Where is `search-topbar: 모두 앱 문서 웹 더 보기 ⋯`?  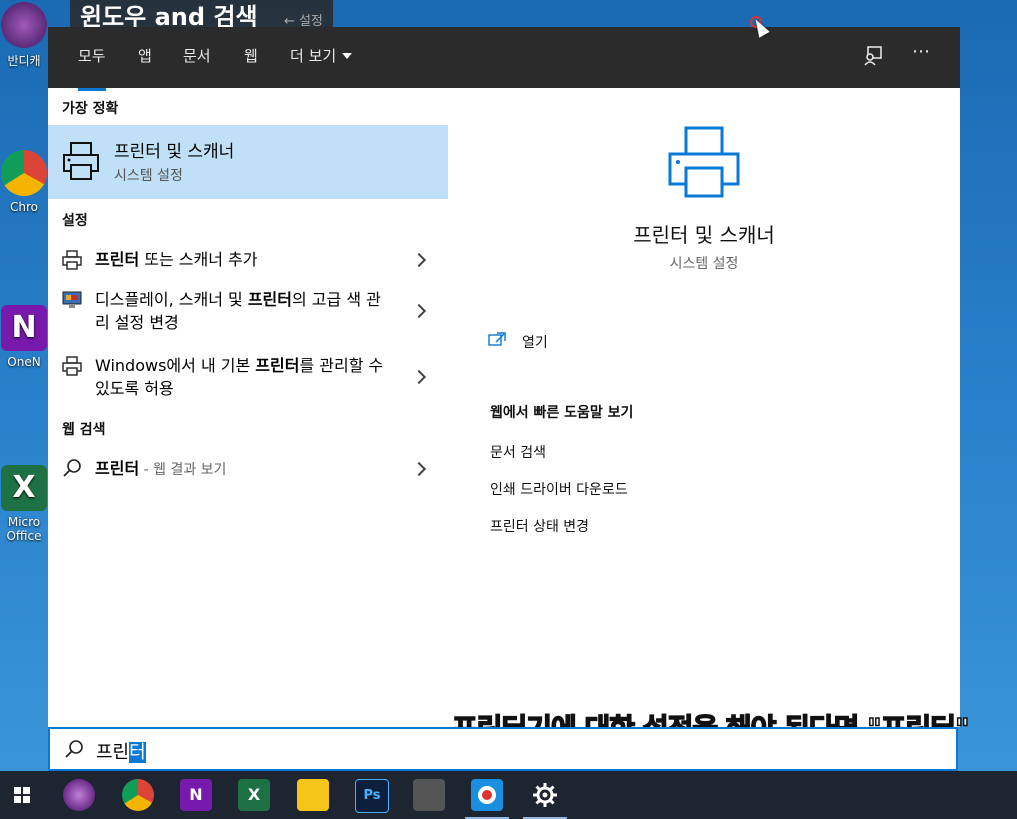 search-topbar: 모두 앱 문서 웹 더 보기 ⋯ is located at coordinates (504, 59).